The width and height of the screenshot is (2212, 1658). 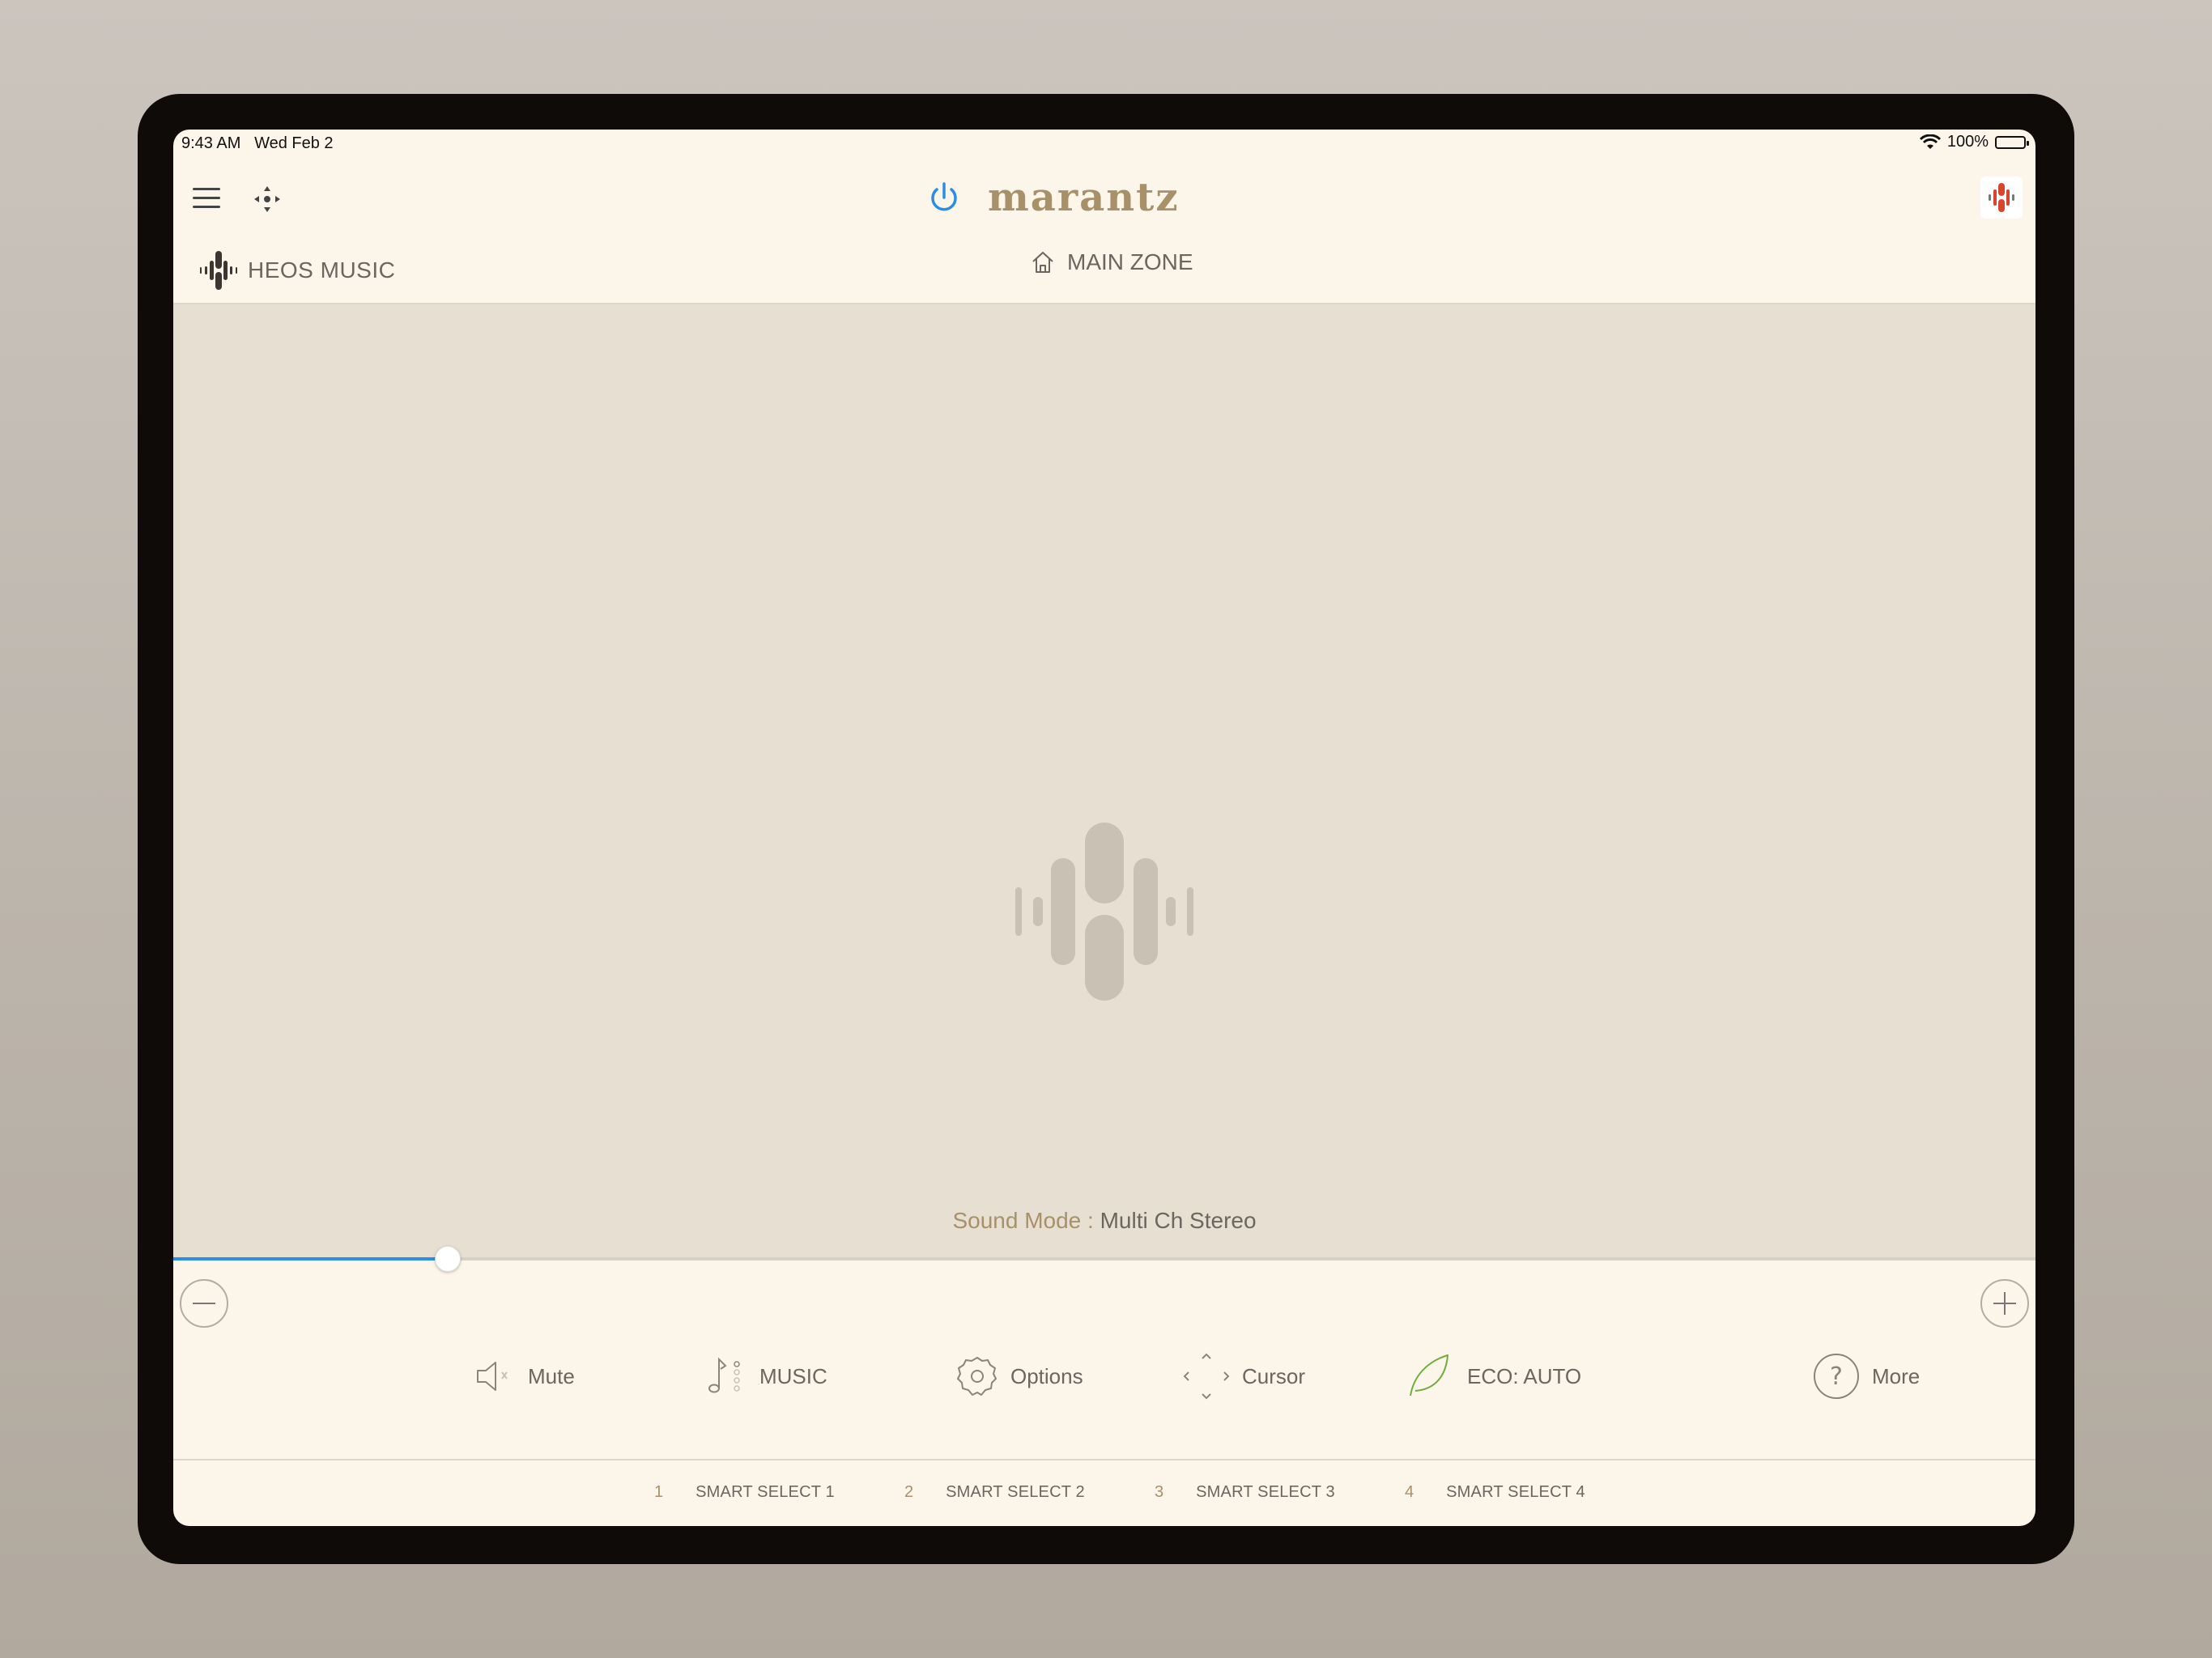 I want to click on music-button: MUSIC, so click(x=766, y=1376).